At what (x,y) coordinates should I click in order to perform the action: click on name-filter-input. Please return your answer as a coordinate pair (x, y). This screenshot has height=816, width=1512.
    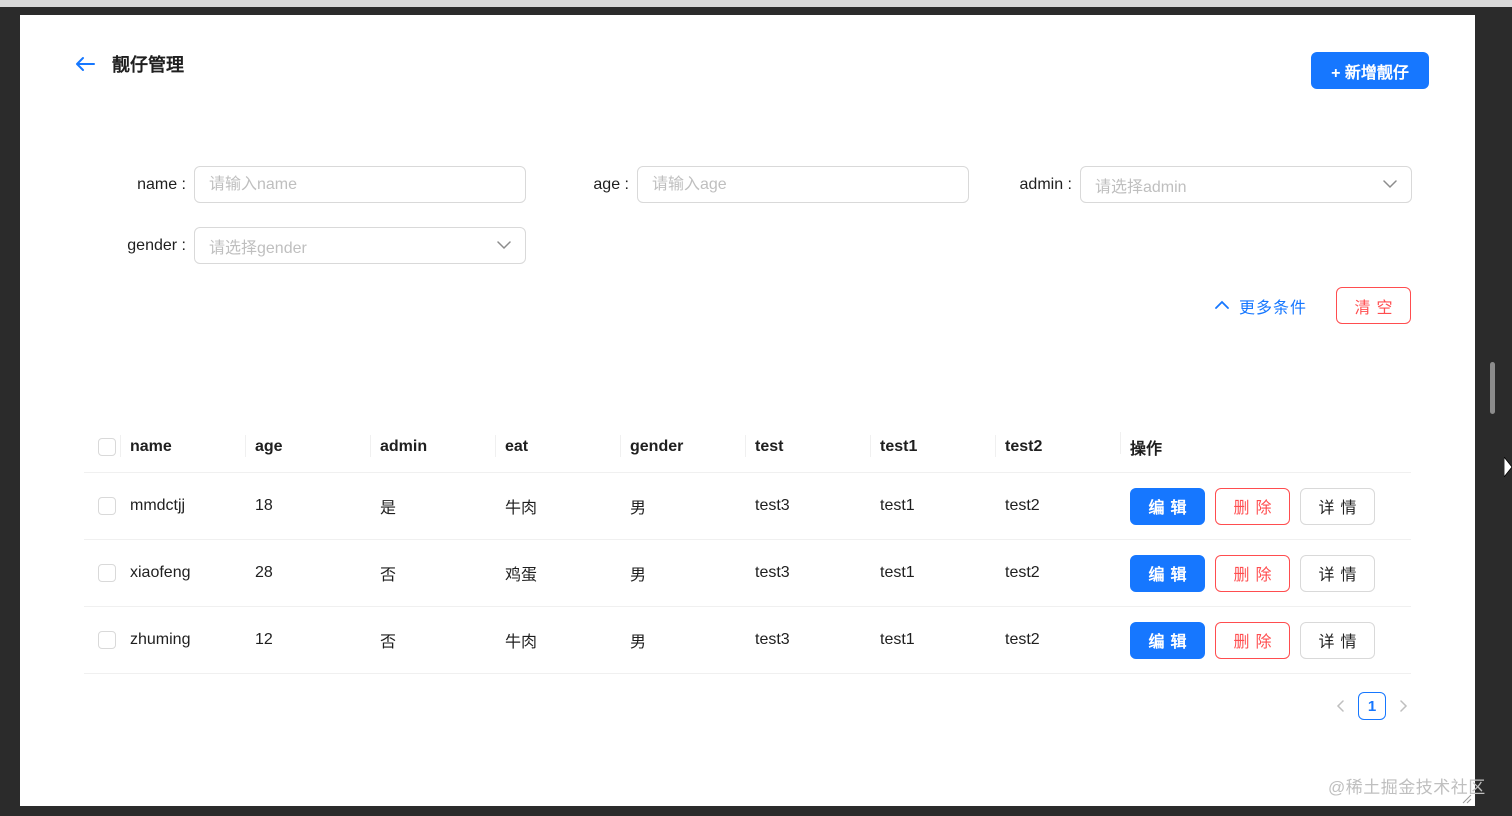
    Looking at the image, I should click on (360, 184).